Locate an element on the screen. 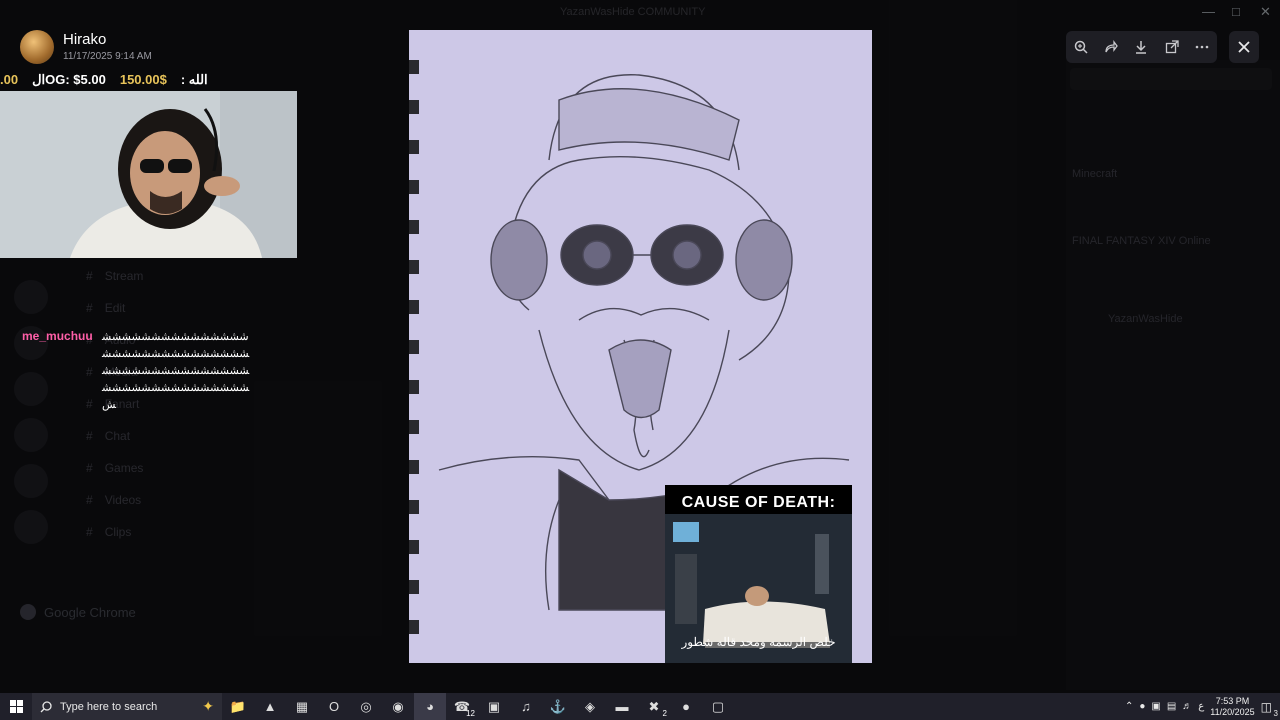 The width and height of the screenshot is (1280, 720). open-external-icon is located at coordinates (1172, 47).